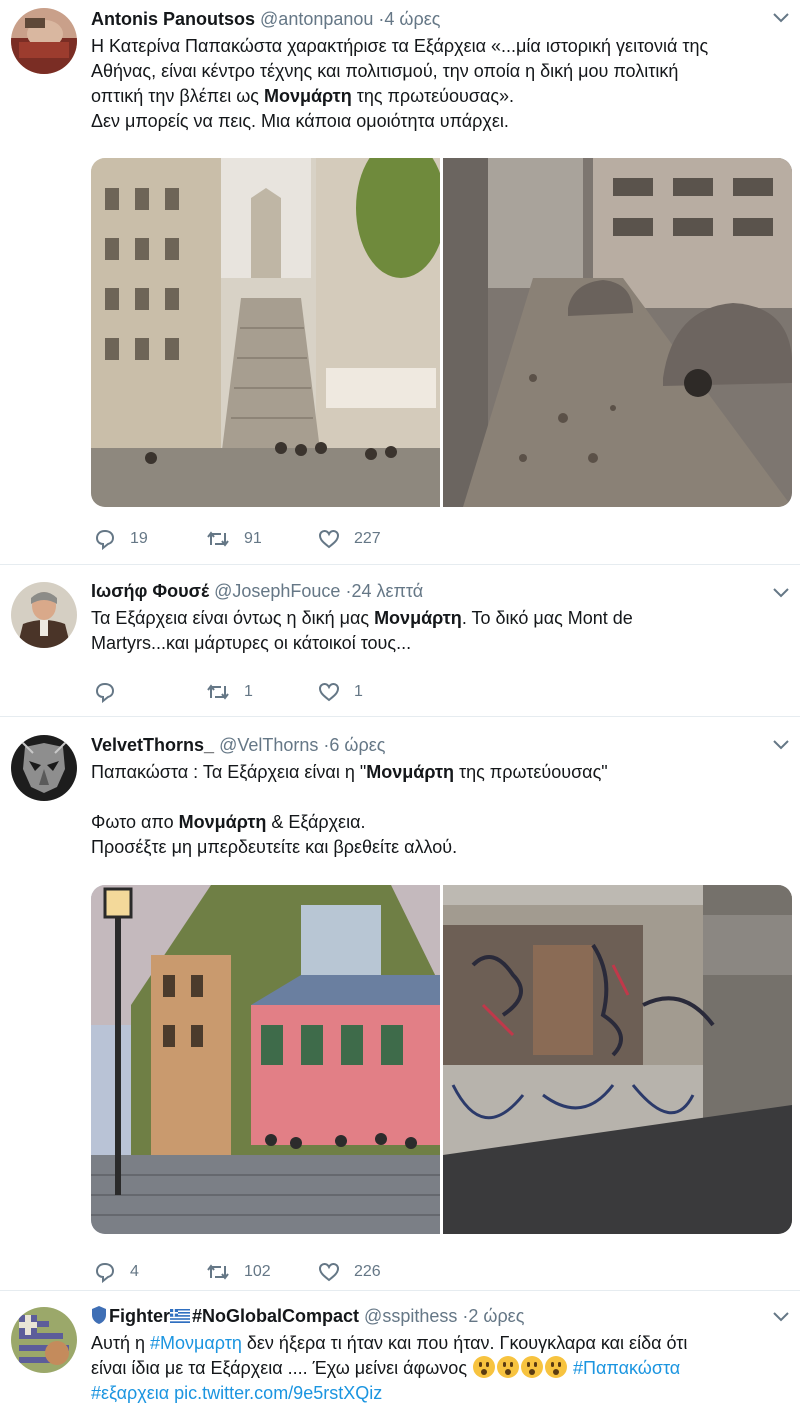 The image size is (800, 1411). What do you see at coordinates (439, 591) in the screenshot?
I see `tweet-header: Ιωσήφ Φουσέ @JosephFouce ·24 λεπτά` at bounding box center [439, 591].